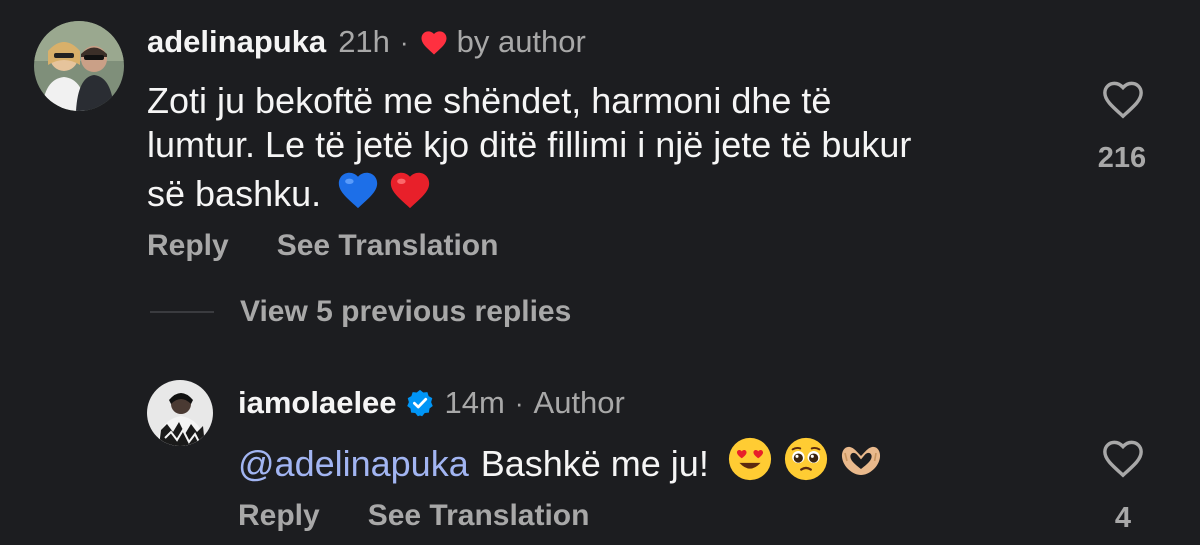  What do you see at coordinates (594, 463) in the screenshot?
I see `reply-text: Bashkë me ju!` at bounding box center [594, 463].